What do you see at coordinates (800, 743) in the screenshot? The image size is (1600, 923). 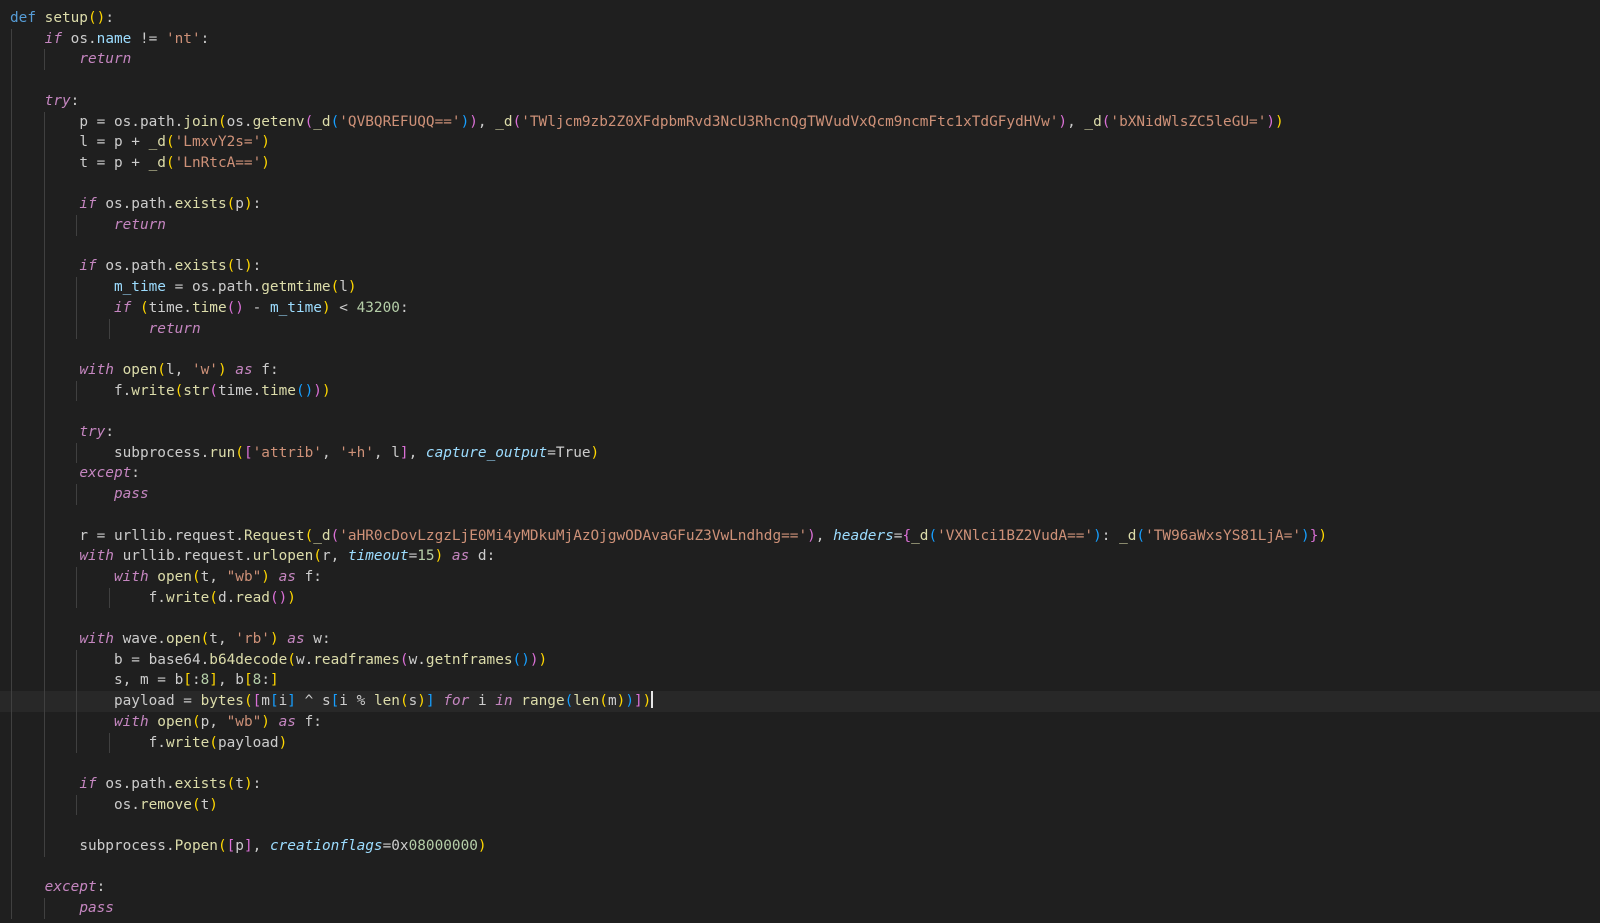 I see `code-line: f.write(payload)` at bounding box center [800, 743].